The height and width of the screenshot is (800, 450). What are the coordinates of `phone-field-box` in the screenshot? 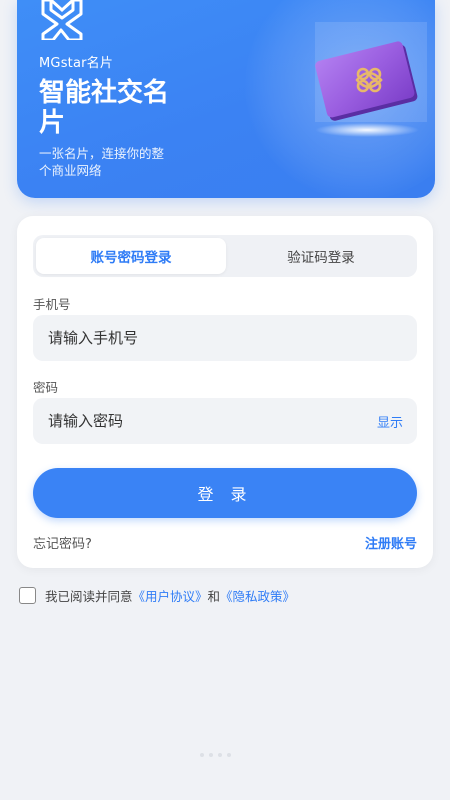 It's located at (225, 338).